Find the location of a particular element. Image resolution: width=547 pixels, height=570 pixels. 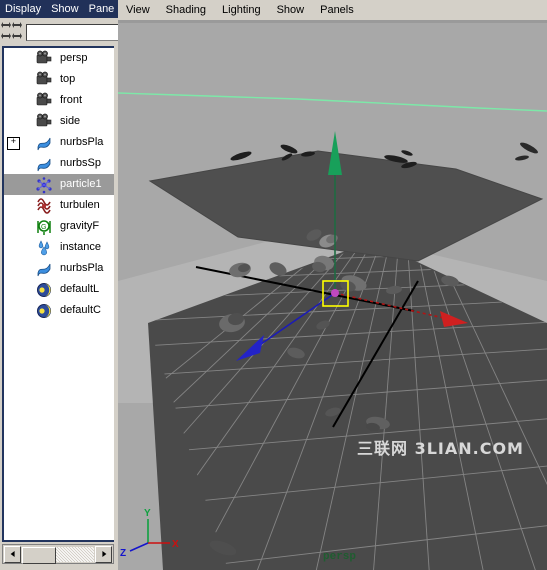

axis-gizmo-z-label: Z is located at coordinates (123, 553).